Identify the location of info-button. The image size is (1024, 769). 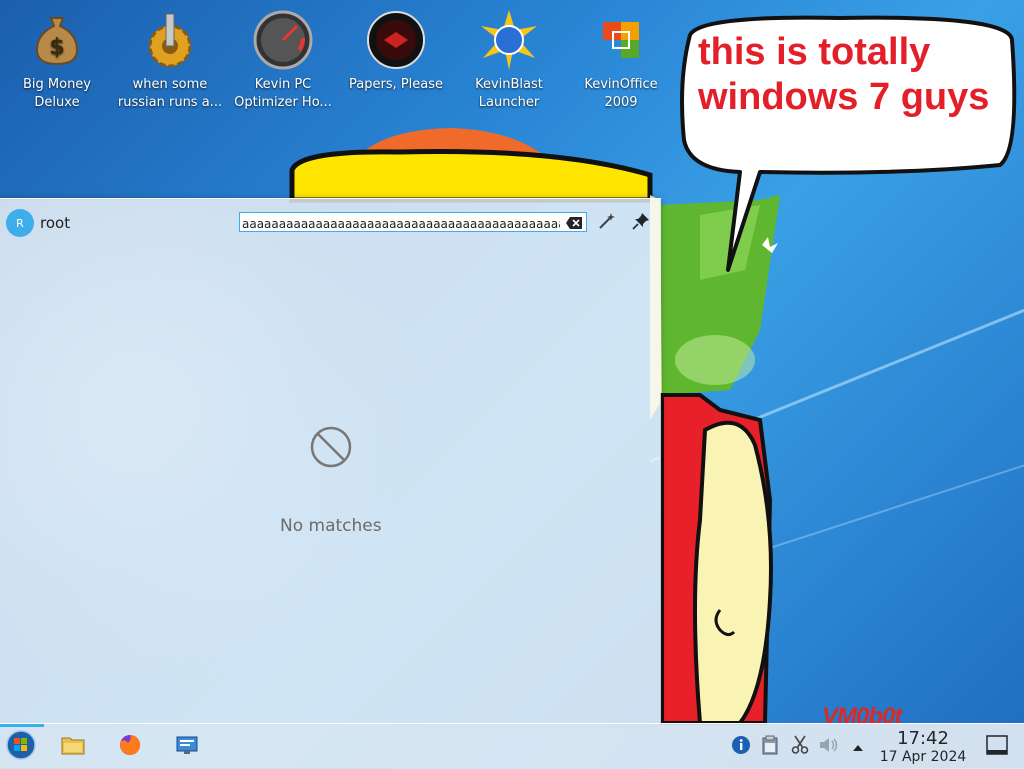
(741, 747).